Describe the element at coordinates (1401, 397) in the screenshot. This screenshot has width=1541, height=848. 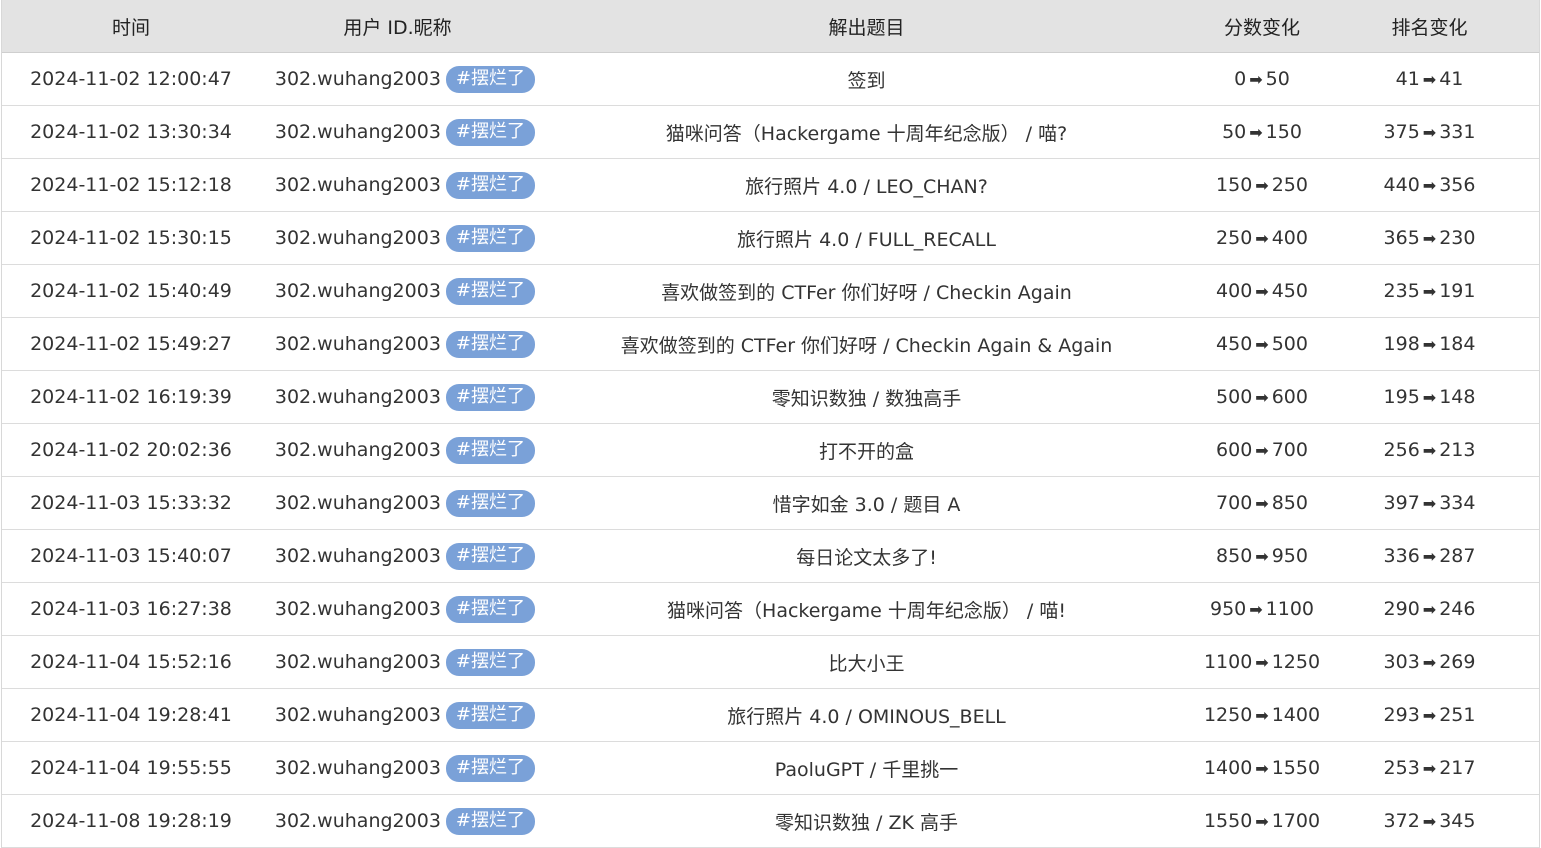
I see `rank-from: 195` at that location.